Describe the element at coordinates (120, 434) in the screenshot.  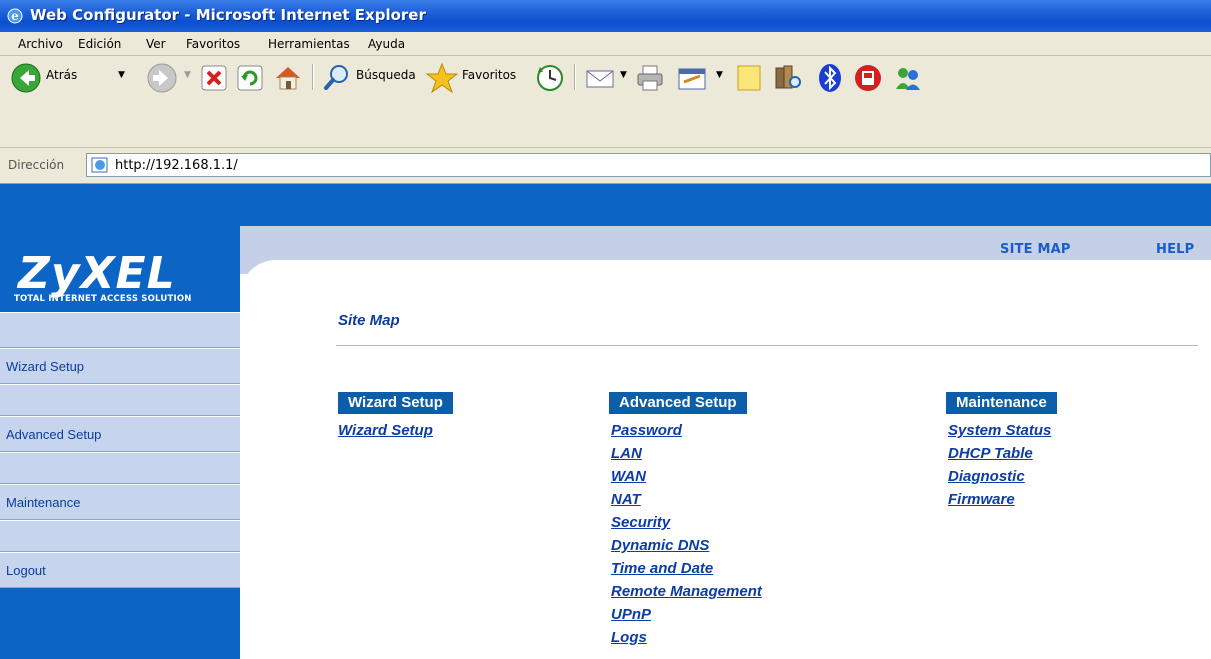
I see `sidebar-item-advanced-setup: Advanced Setup` at that location.